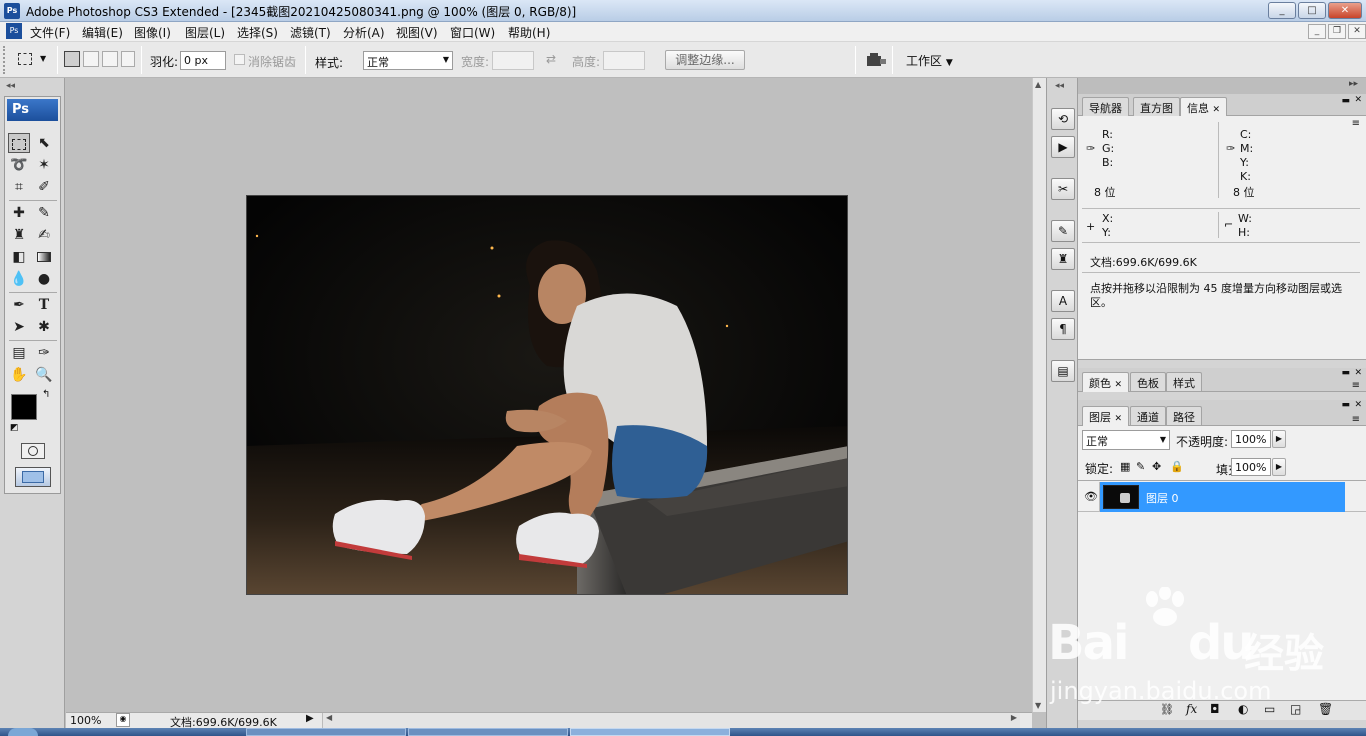 This screenshot has height=736, width=1366. What do you see at coordinates (551, 59) in the screenshot?
I see `swap-arrows-icon: ⇄` at bounding box center [551, 59].